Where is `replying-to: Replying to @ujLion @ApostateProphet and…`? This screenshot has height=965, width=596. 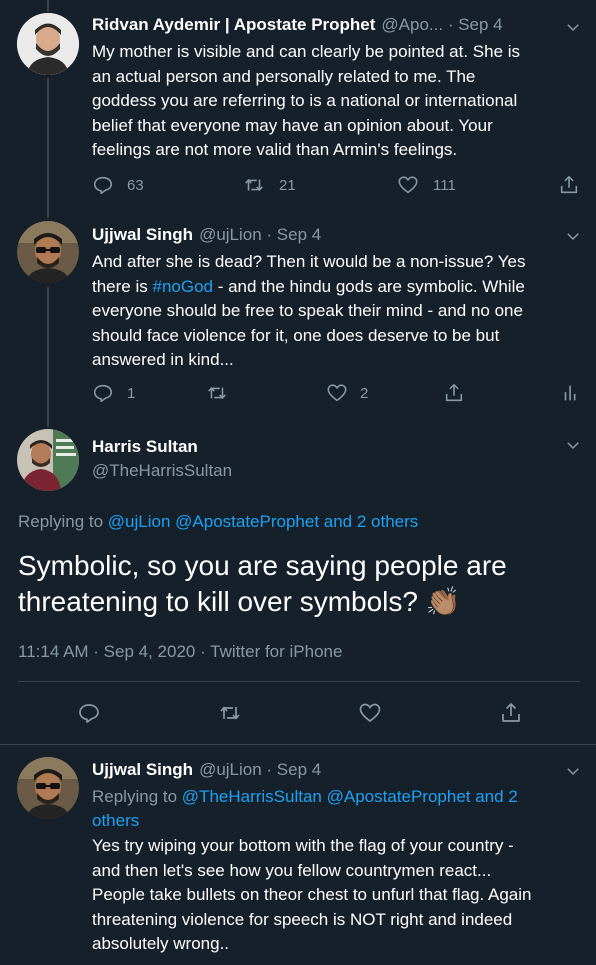 replying-to: Replying to @ujLion @ApostateProphet and… is located at coordinates (218, 522).